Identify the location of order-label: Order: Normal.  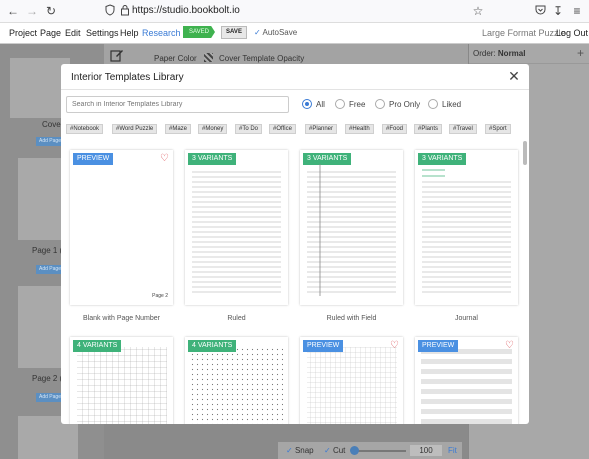
(499, 53).